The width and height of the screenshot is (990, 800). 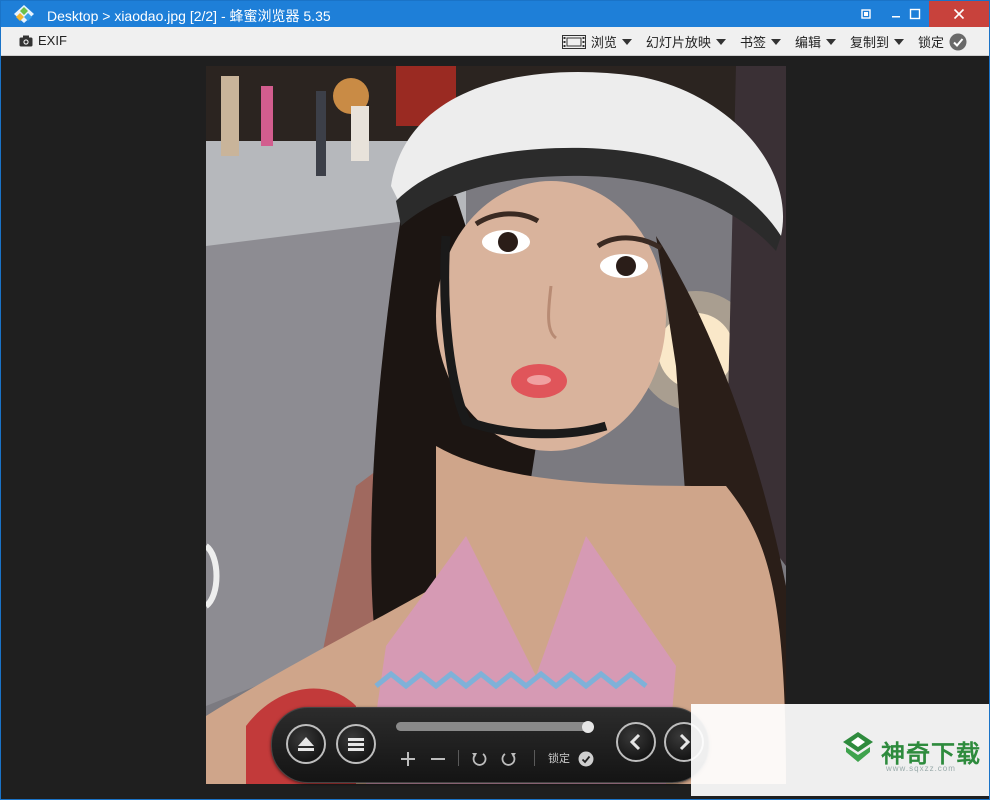 I want to click on maximize-button, so click(x=915, y=14).